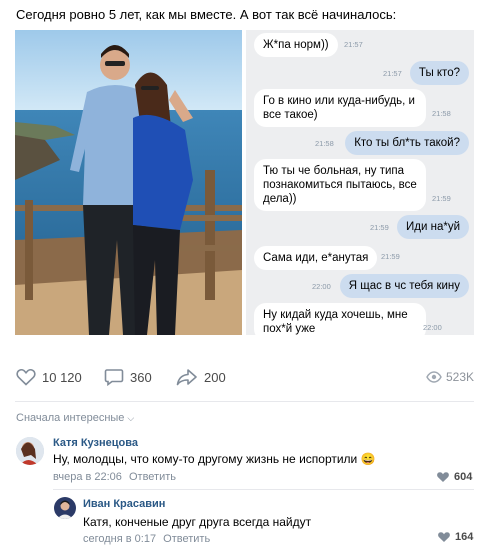 The image size is (489, 556). What do you see at coordinates (62, 377) in the screenshot?
I see `likes-count: 10 120` at bounding box center [62, 377].